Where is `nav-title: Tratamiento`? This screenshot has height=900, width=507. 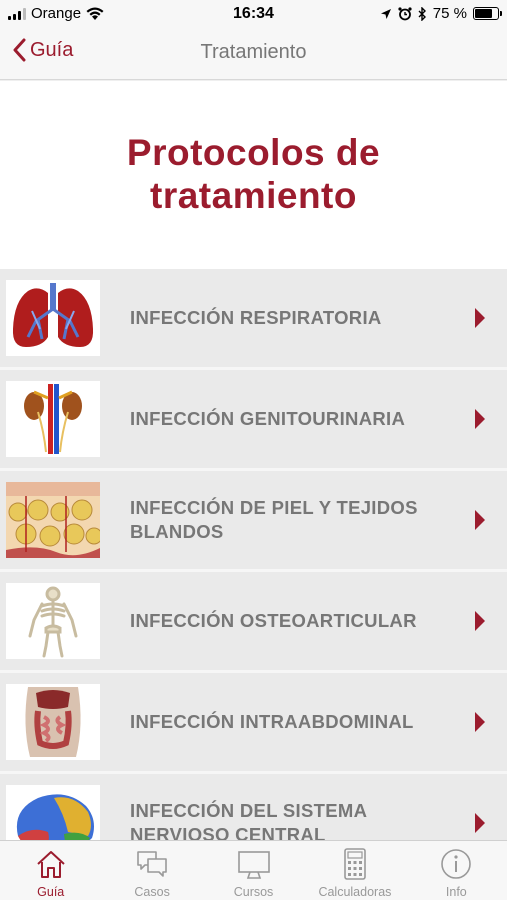 nav-title: Tratamiento is located at coordinates (253, 52).